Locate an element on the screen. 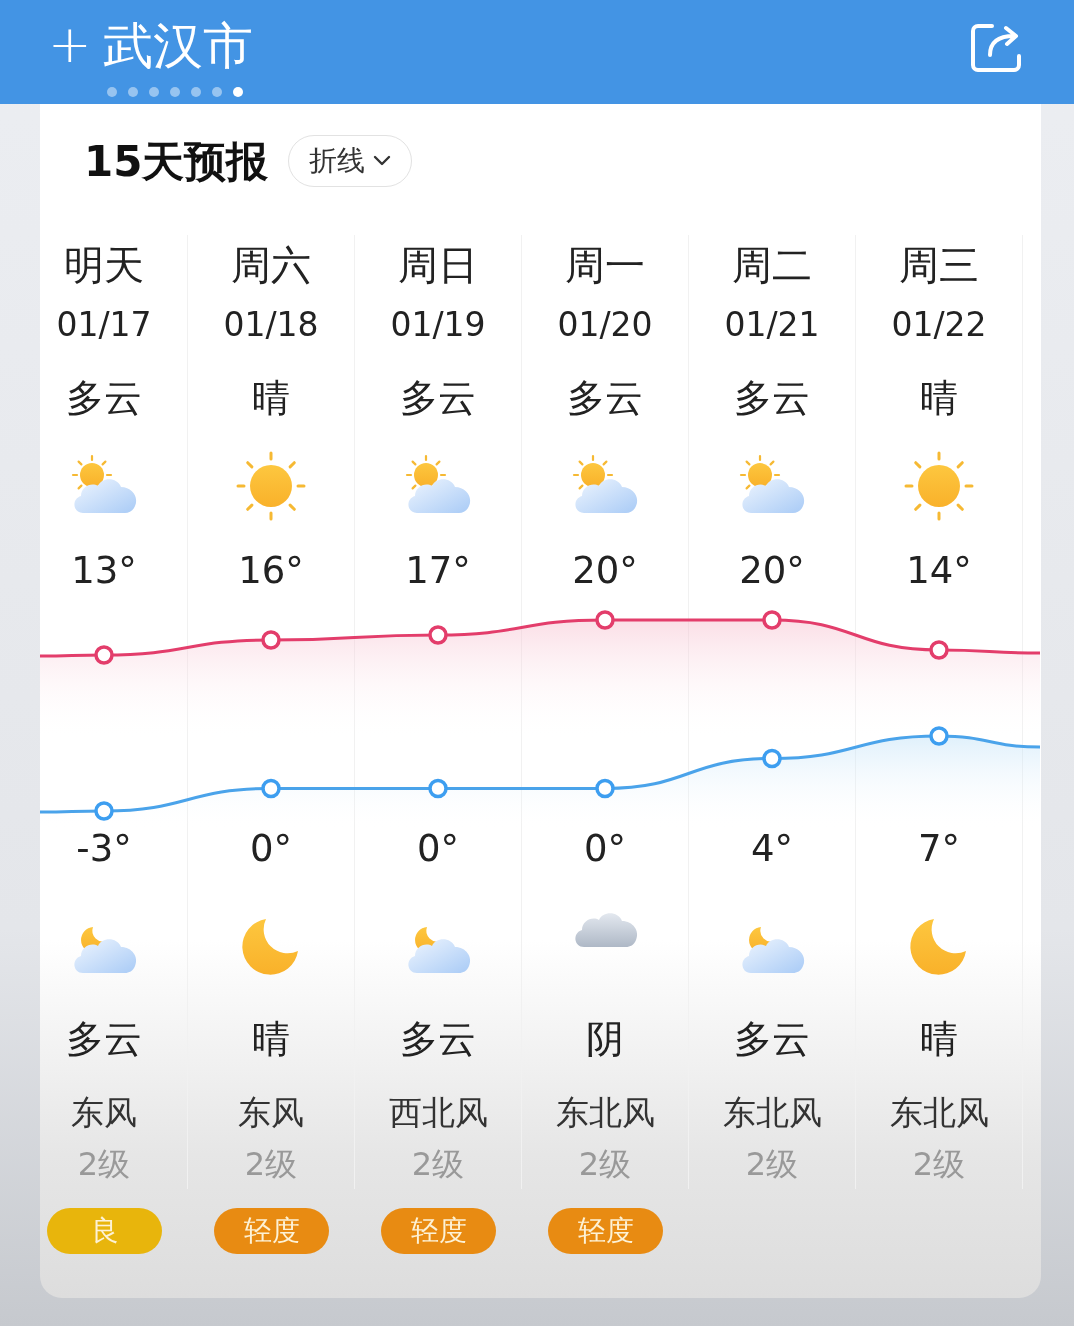  day-name: 周六 is located at coordinates (271, 265).